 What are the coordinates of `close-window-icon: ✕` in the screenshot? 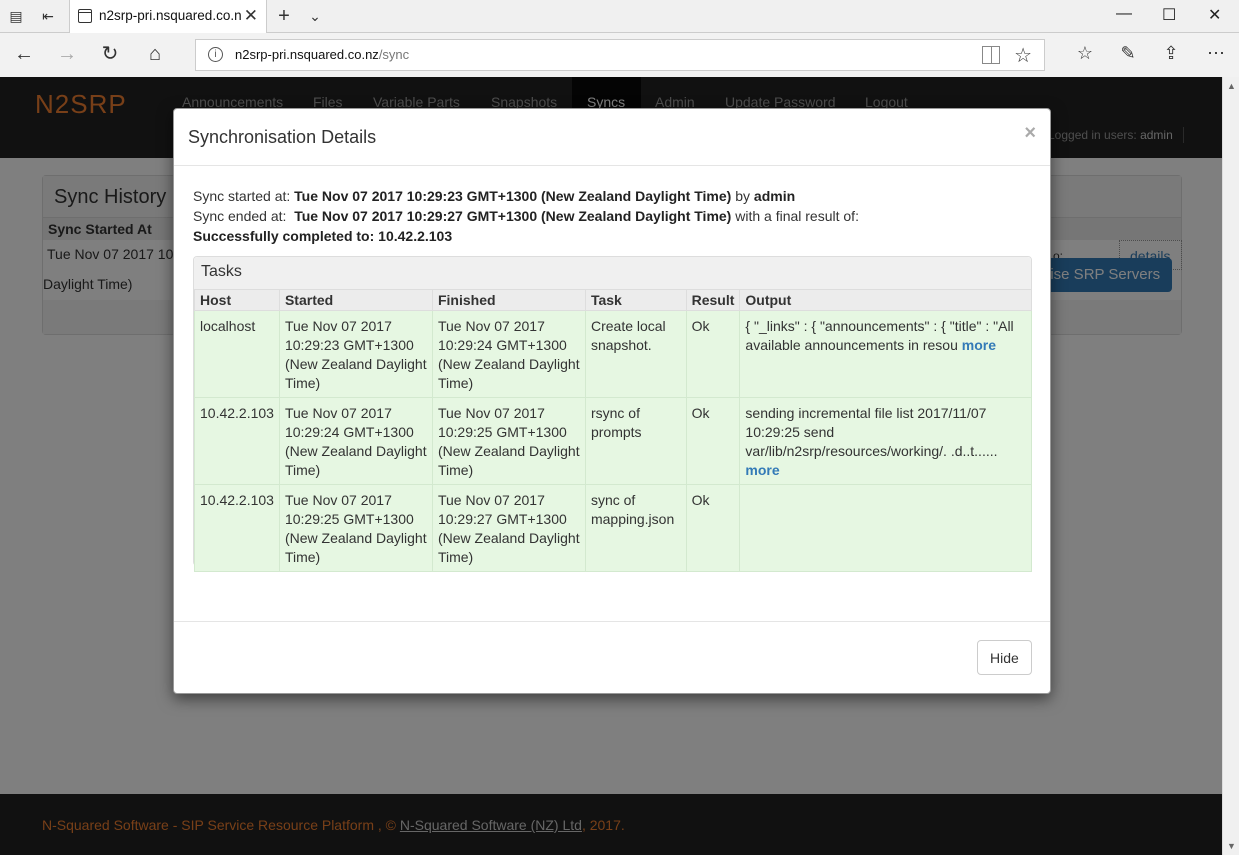 It's located at (1214, 15).